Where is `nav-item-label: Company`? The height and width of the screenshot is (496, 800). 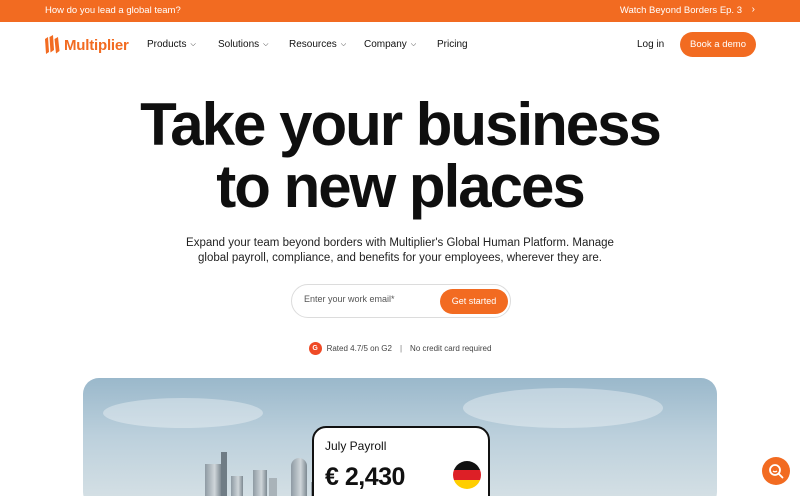
nav-item-label: Company is located at coordinates (385, 44).